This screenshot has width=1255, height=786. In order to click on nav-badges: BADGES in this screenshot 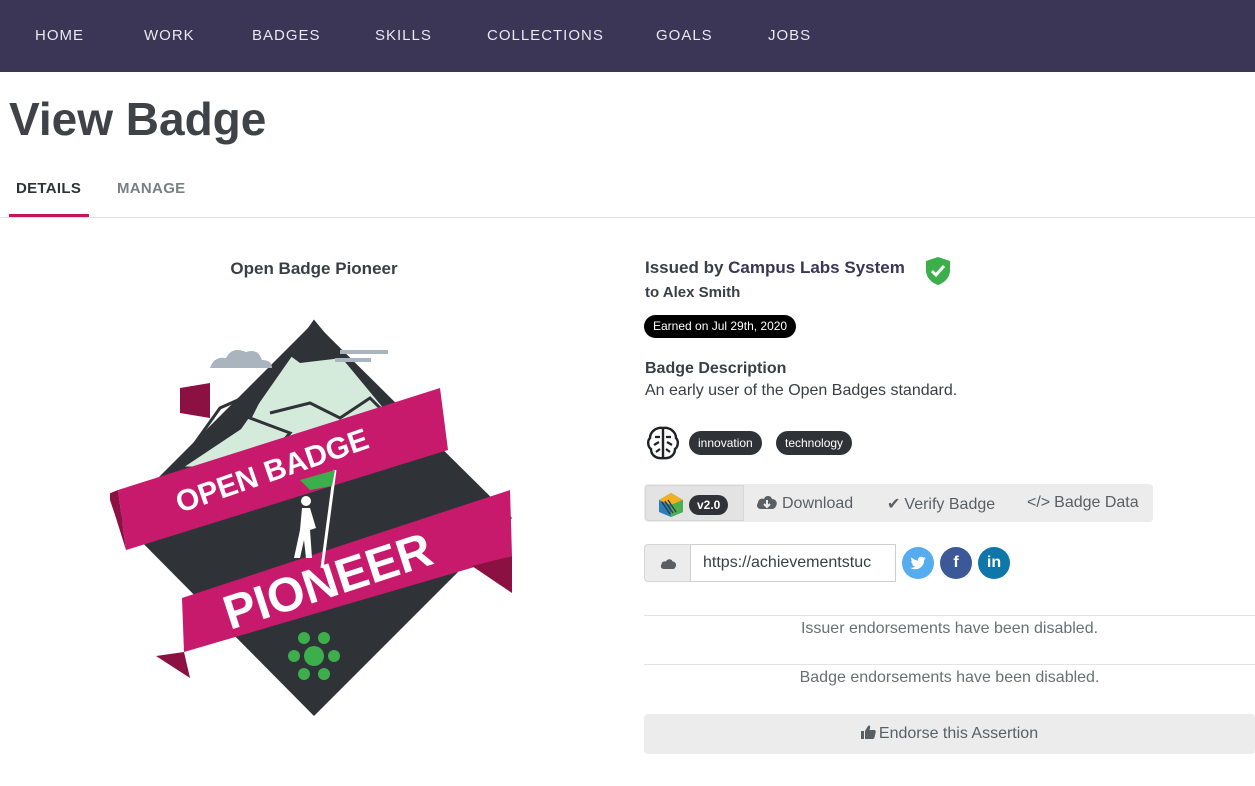, I will do `click(286, 35)`.